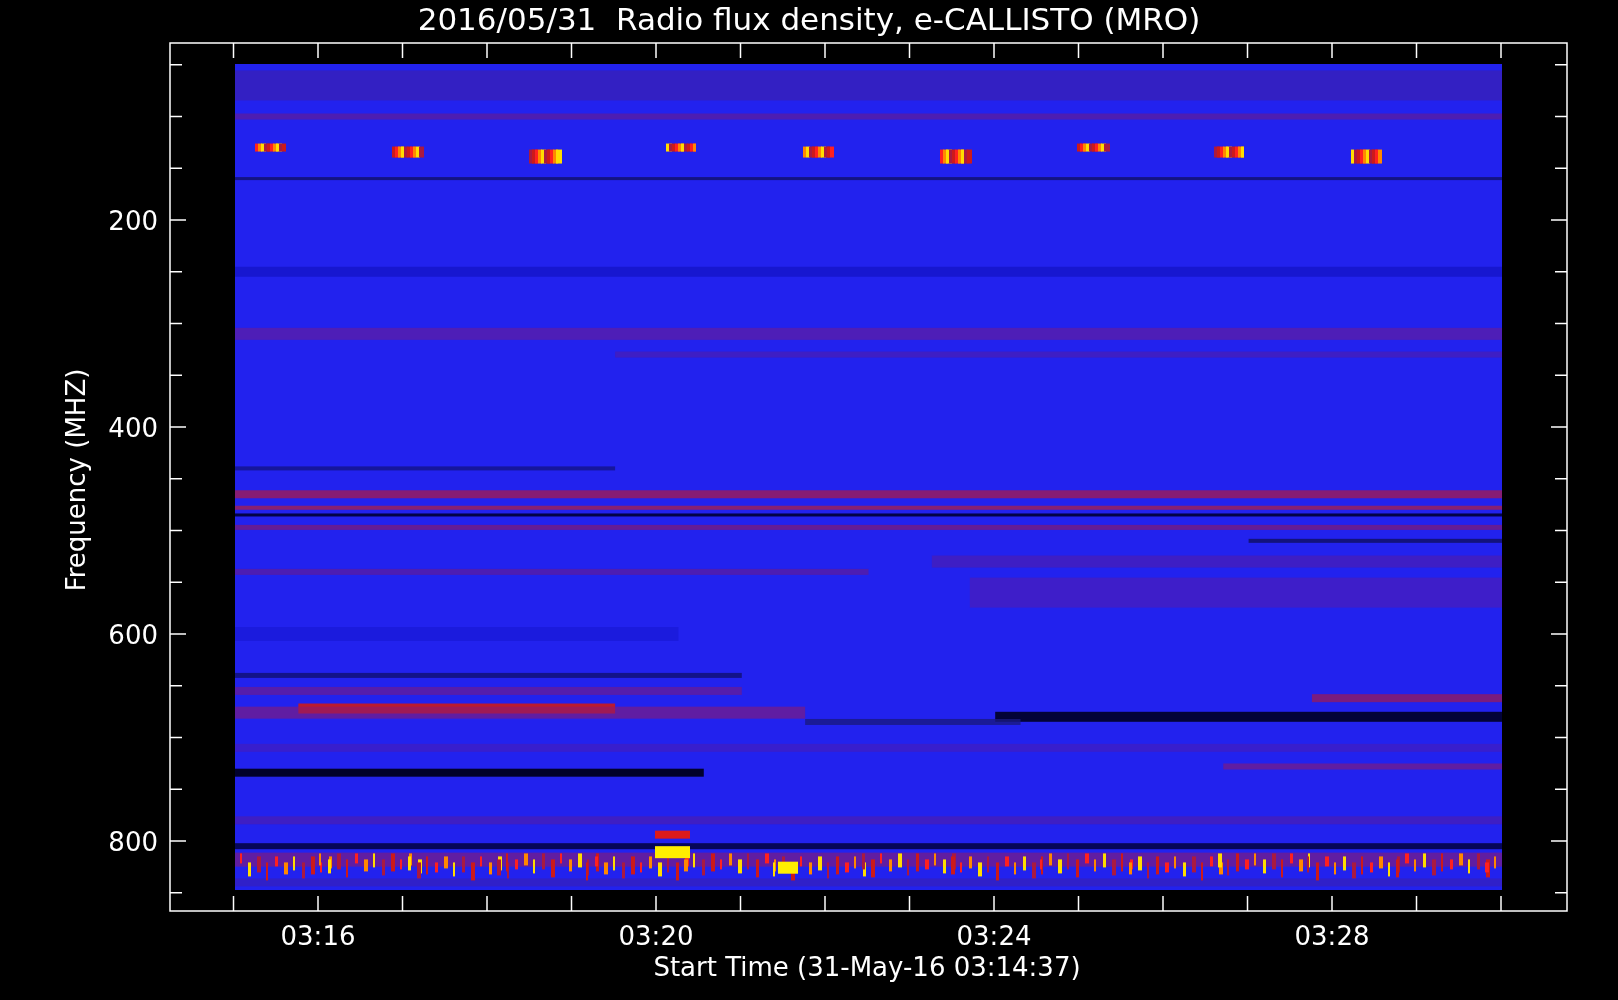 This screenshot has width=1618, height=1000. What do you see at coordinates (1332, 936) in the screenshot?
I see `x-tick-label: 03:28` at bounding box center [1332, 936].